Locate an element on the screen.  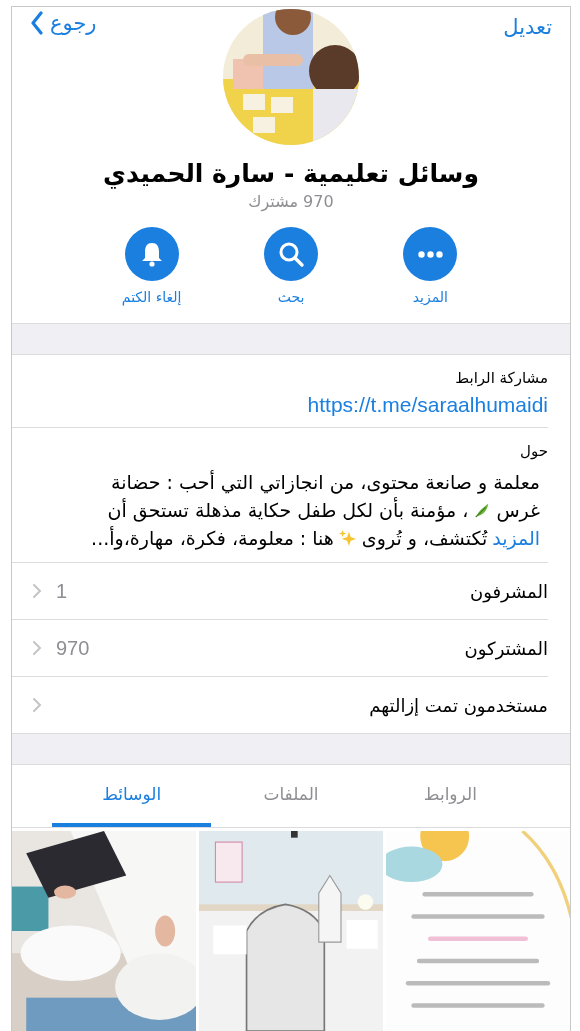
list-row: مستخدمون تمت إزالتهم is located at coordinates (280, 705).